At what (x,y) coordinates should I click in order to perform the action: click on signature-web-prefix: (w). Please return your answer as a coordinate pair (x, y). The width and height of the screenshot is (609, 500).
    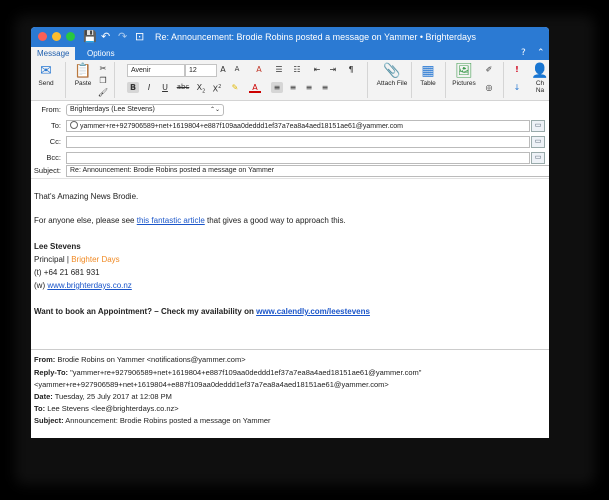
    Looking at the image, I should click on (41, 285).